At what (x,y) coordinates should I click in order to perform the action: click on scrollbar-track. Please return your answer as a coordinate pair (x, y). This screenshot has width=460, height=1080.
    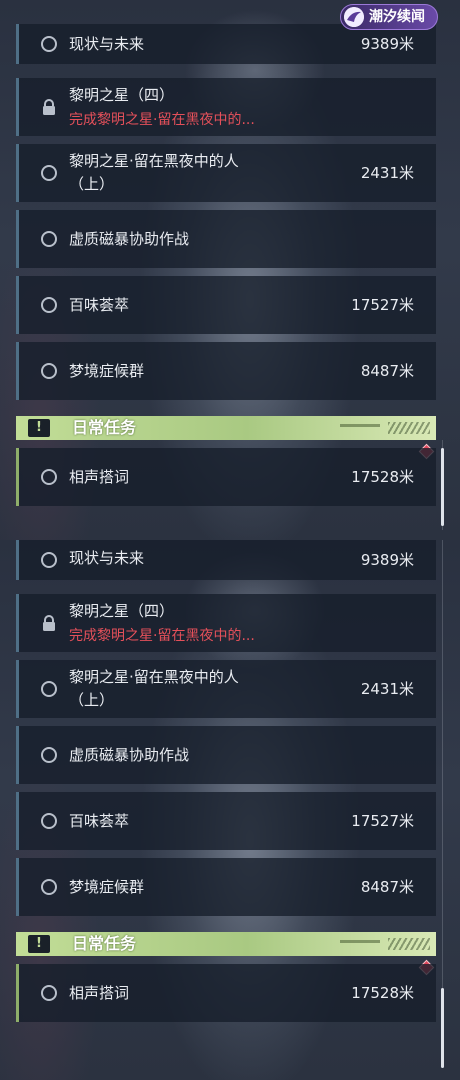
    Looking at the image, I should click on (442, 790).